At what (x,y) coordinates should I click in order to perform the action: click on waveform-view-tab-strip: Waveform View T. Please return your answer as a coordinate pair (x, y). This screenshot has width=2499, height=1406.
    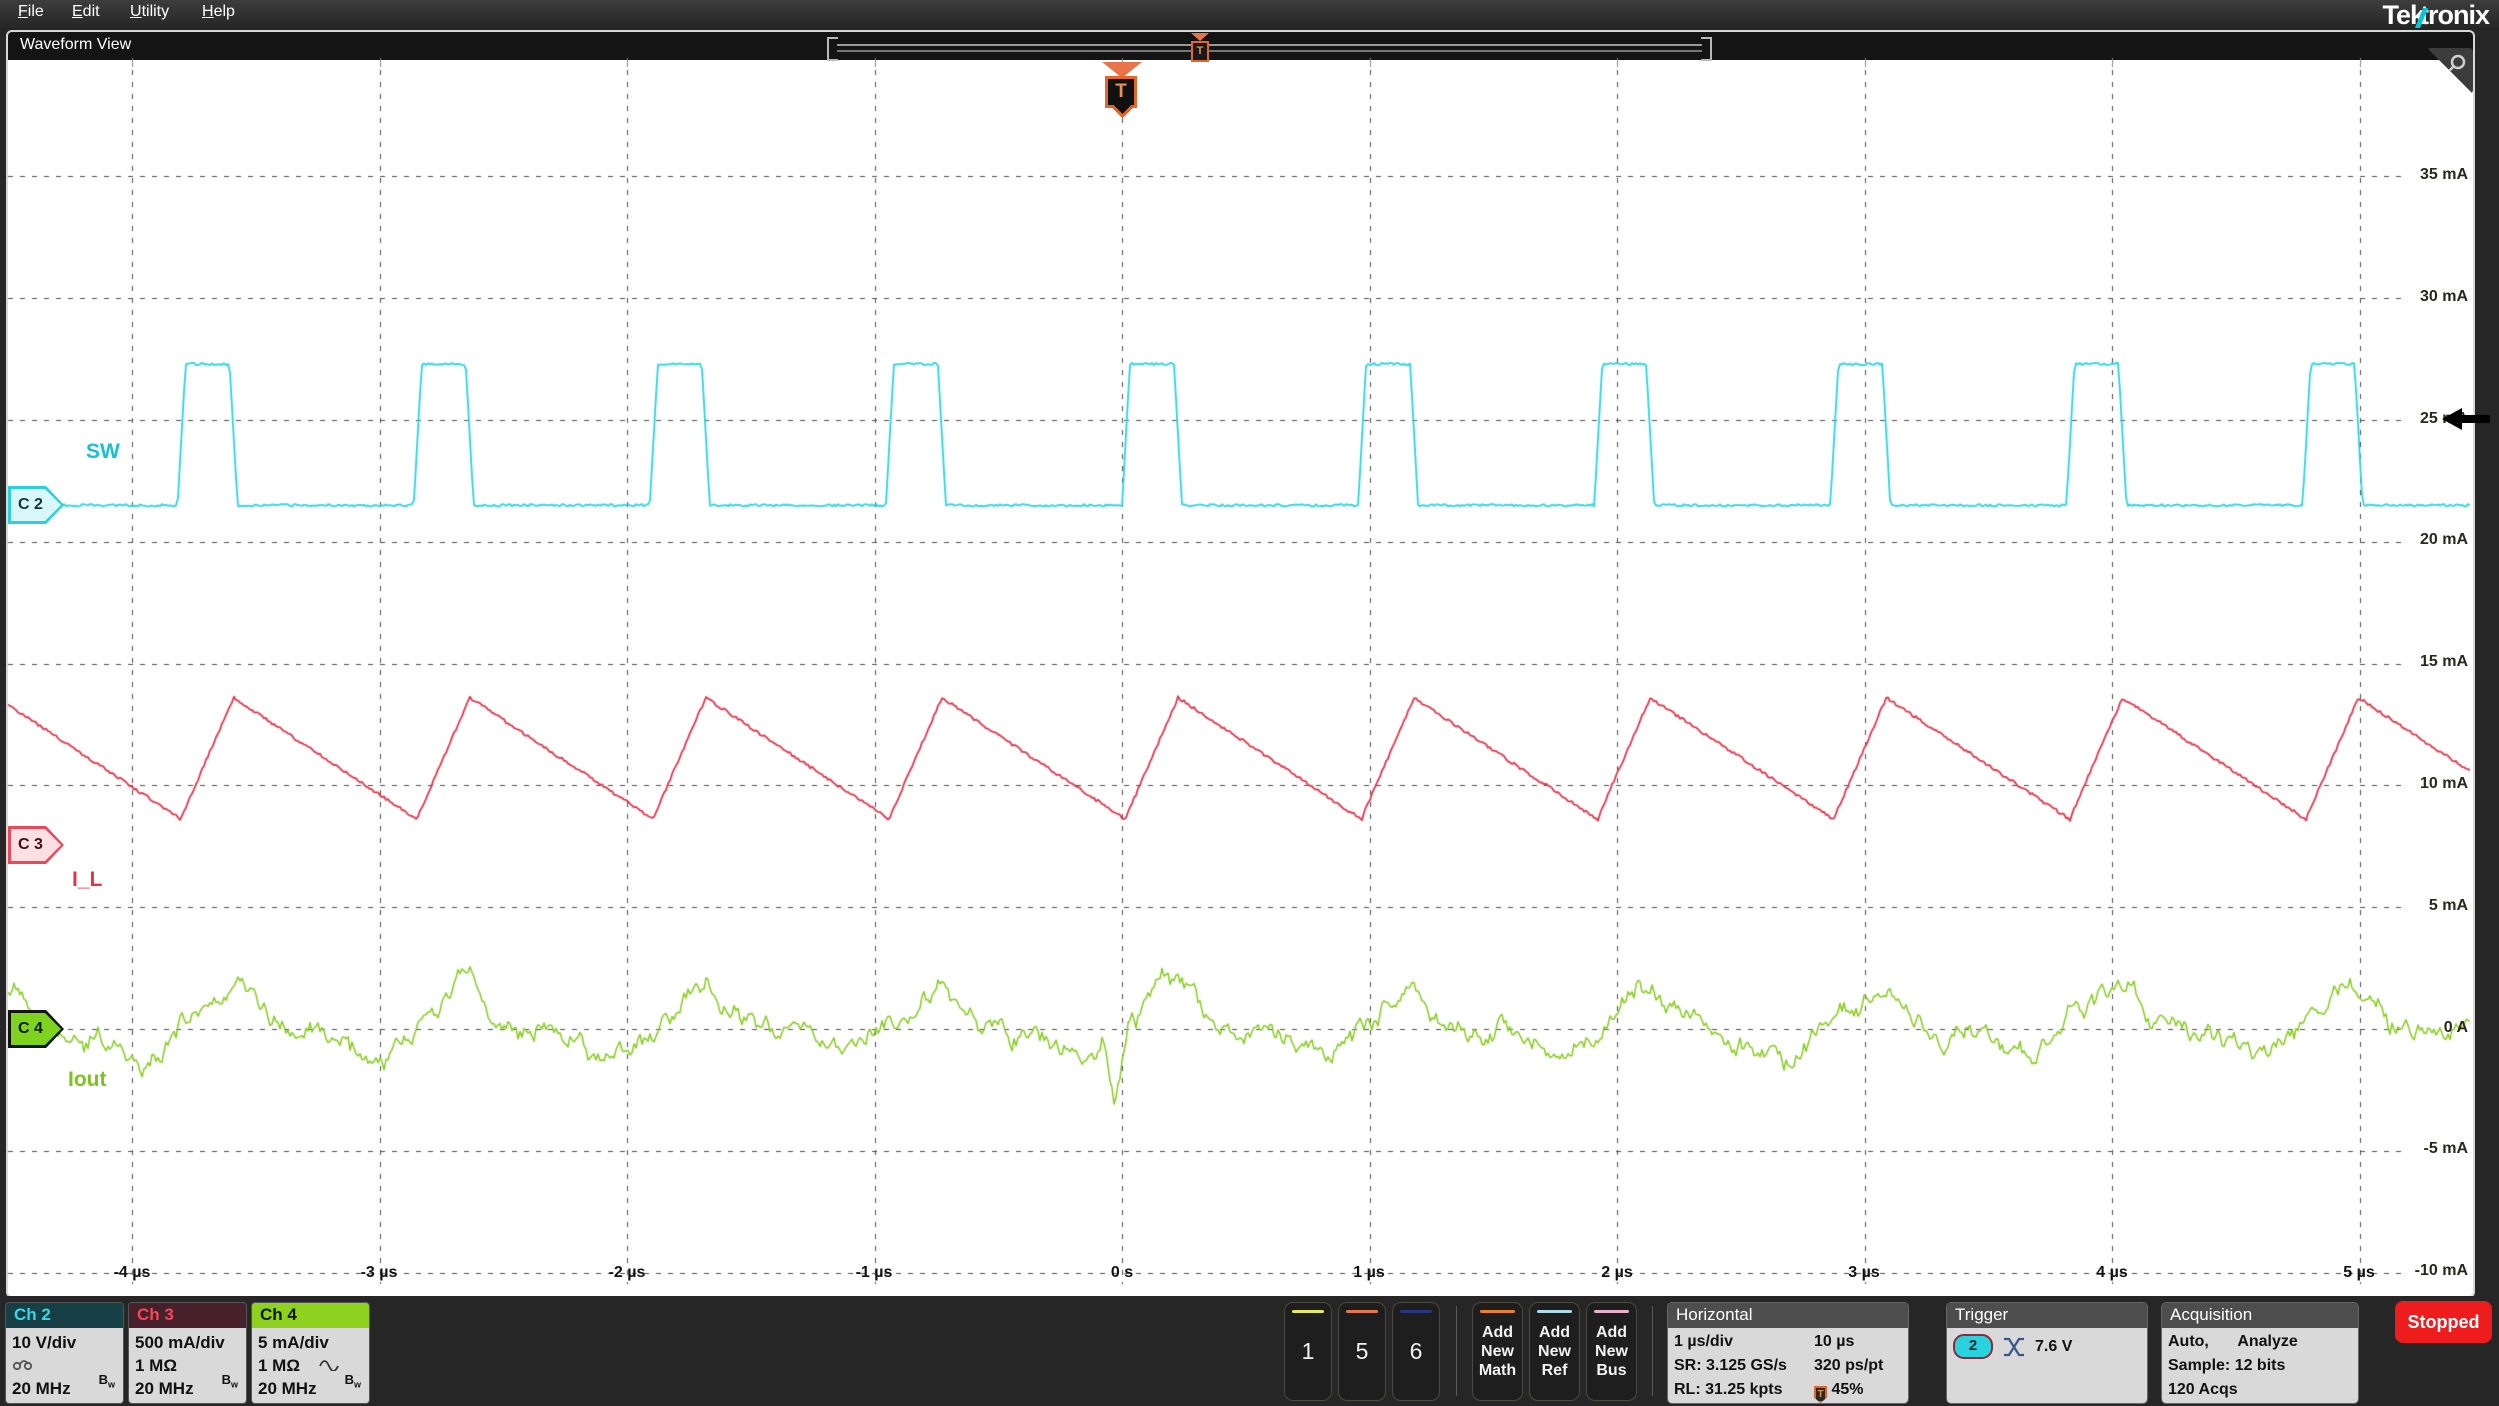
    Looking at the image, I should click on (1240, 47).